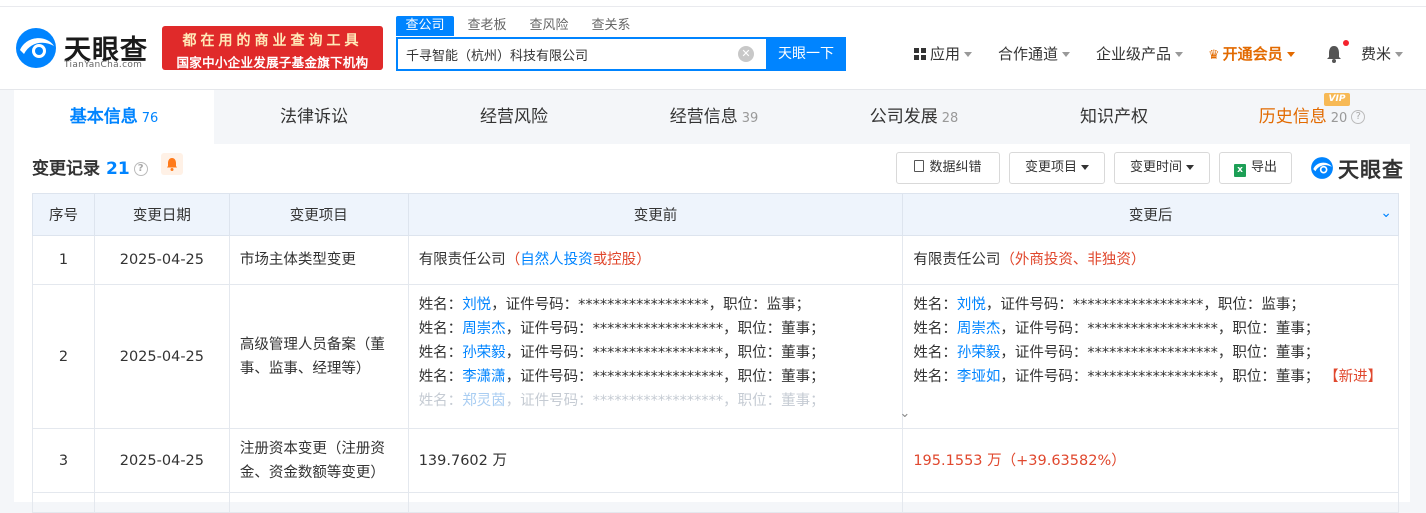 This screenshot has width=1426, height=513. I want to click on tab-search-relation: 查关系, so click(611, 26).